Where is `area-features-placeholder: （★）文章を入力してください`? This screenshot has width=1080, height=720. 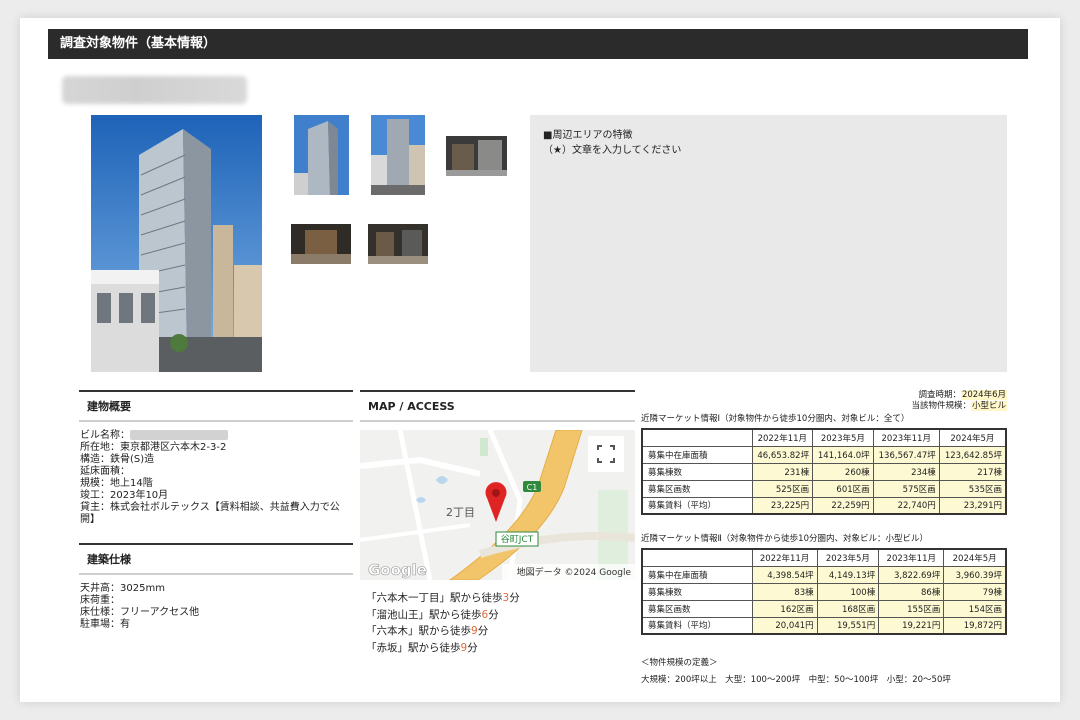
area-features-placeholder: （★）文章を入力してください is located at coordinates (768, 150).